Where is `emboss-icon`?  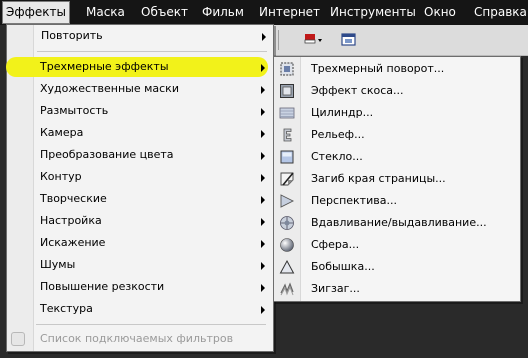
emboss-icon is located at coordinates (287, 135).